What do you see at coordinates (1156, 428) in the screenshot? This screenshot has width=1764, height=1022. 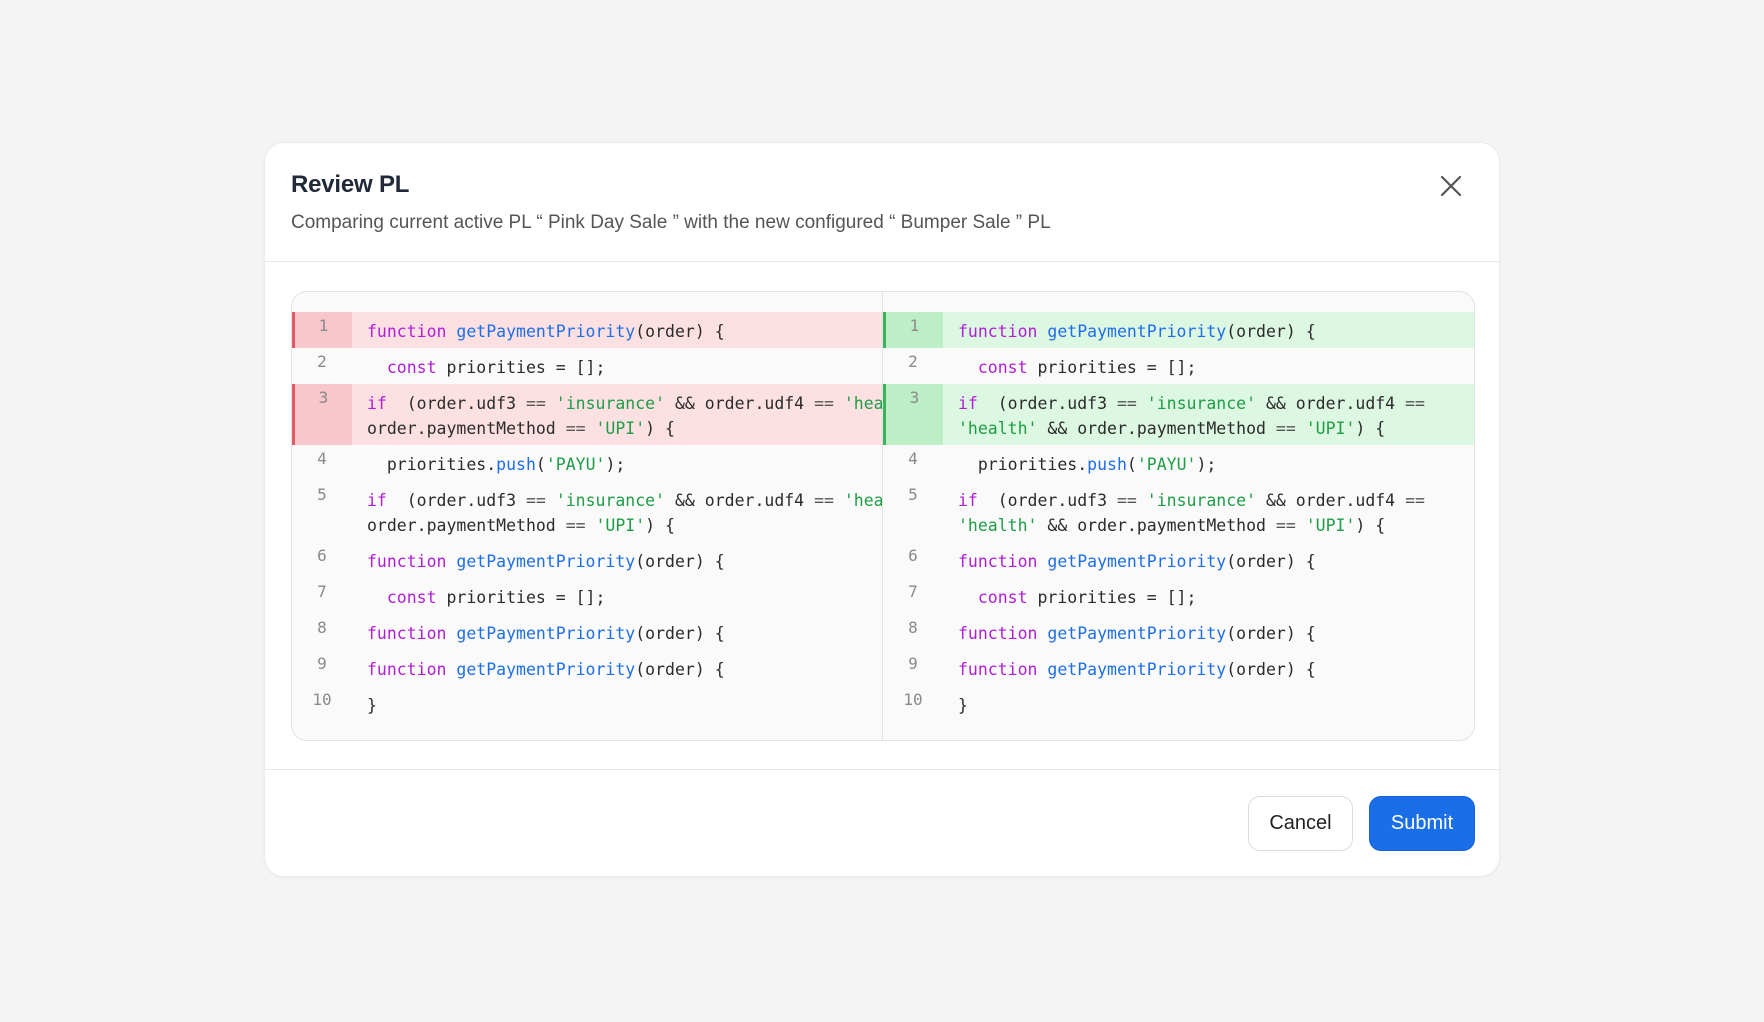 I see `code-token: && order.paymentMethod` at bounding box center [1156, 428].